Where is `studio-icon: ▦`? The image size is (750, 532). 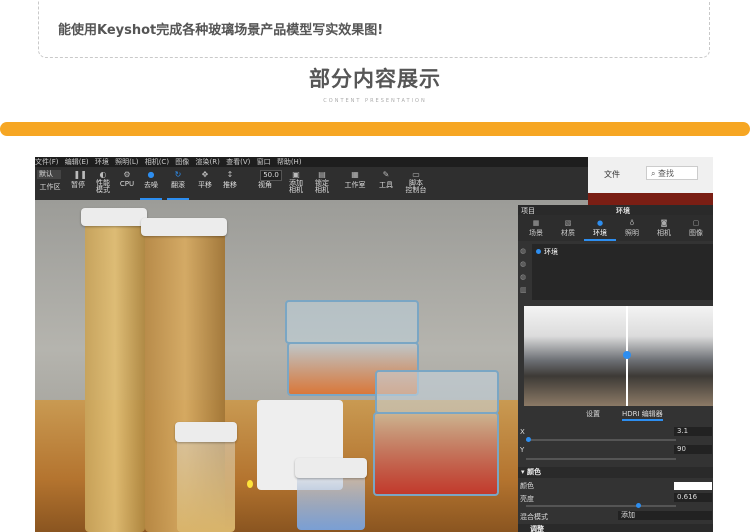
studio-icon: ▦ is located at coordinates (355, 174).